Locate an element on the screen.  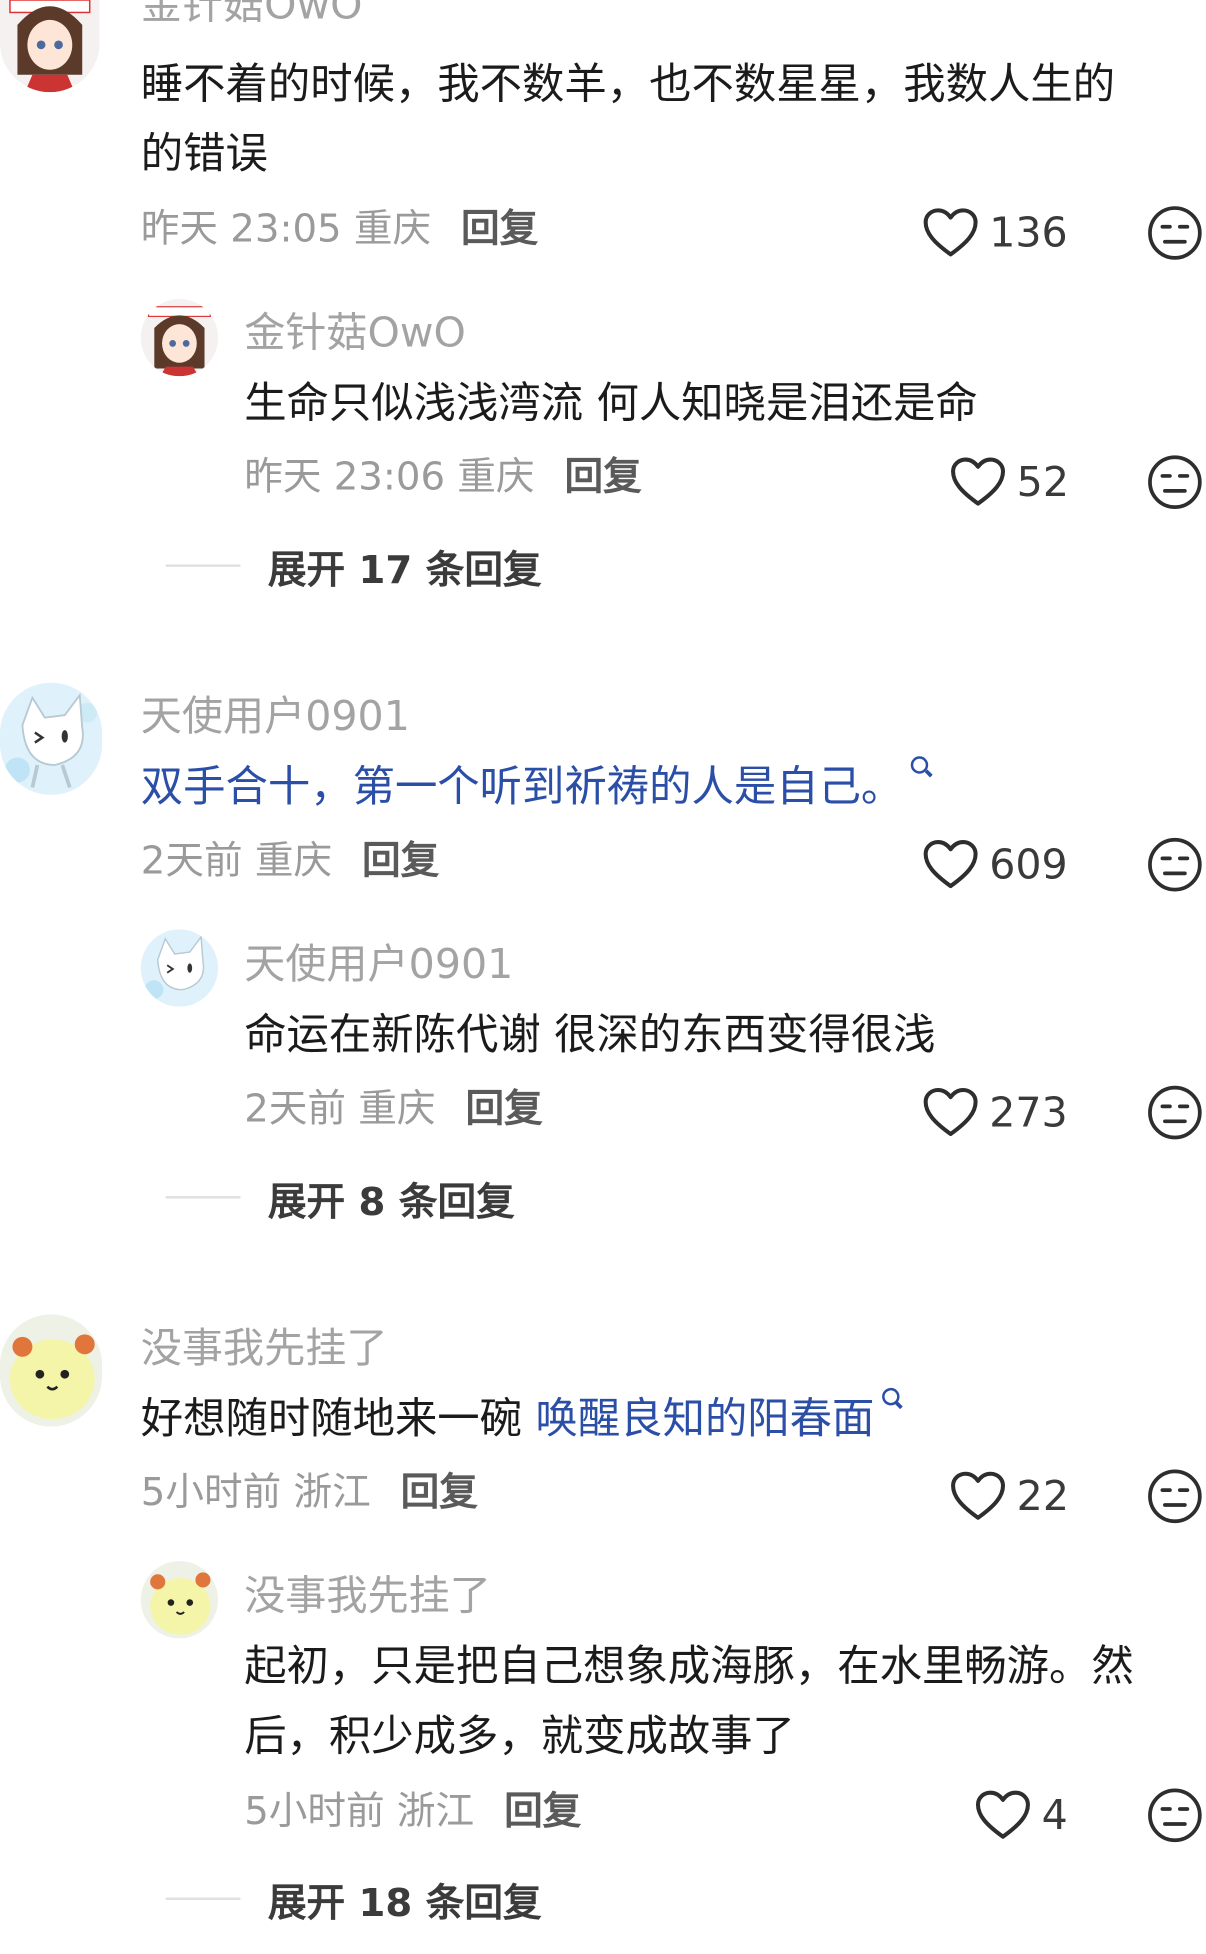
reply-username: 金针菇OwO is located at coordinates (355, 333).